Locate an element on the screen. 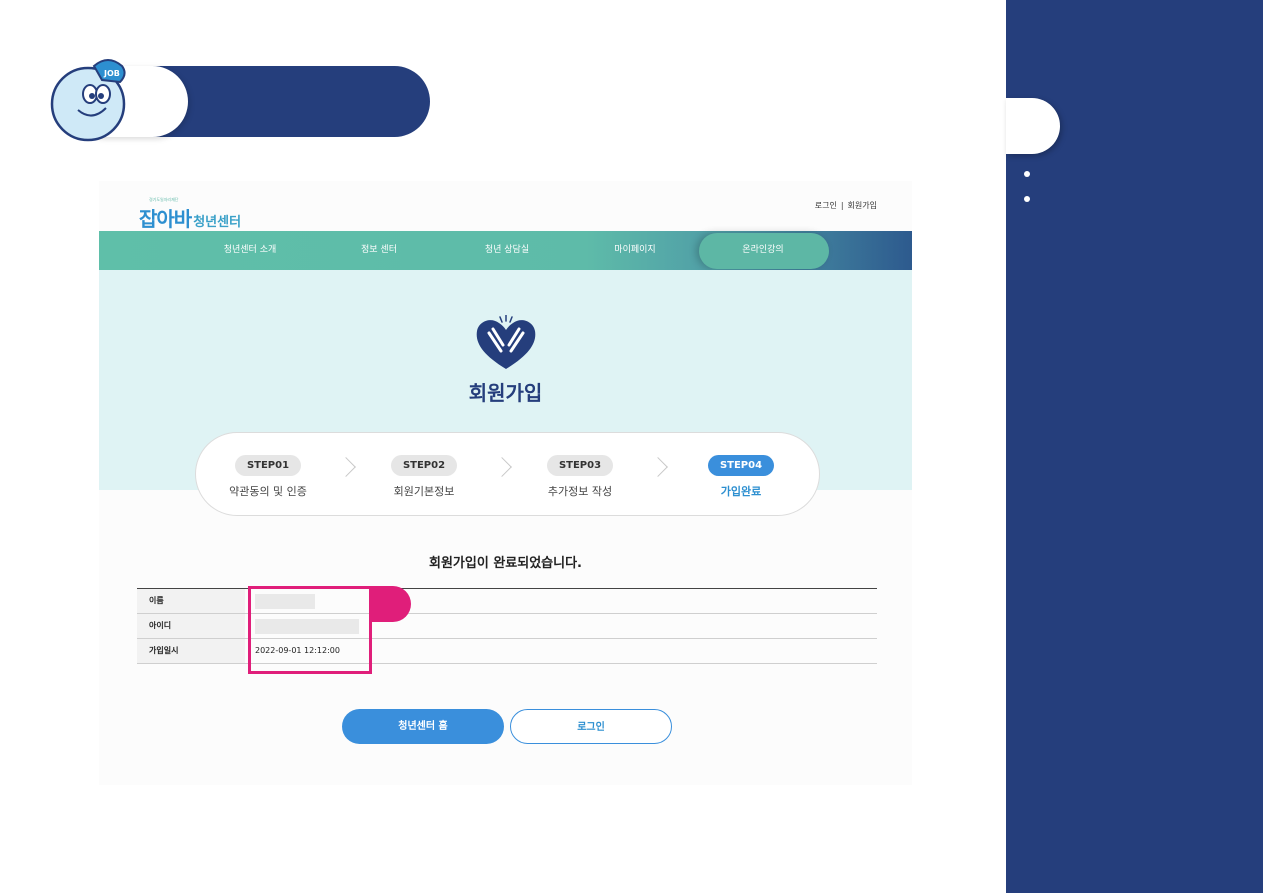  job-mascot-icon: JOB is located at coordinates (88, 100).